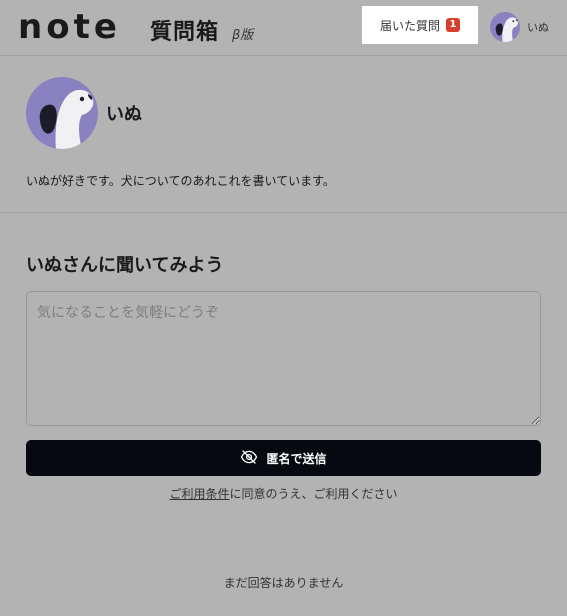 The image size is (567, 616). Describe the element at coordinates (124, 114) in the screenshot. I see `profile-name: いぬ` at that location.